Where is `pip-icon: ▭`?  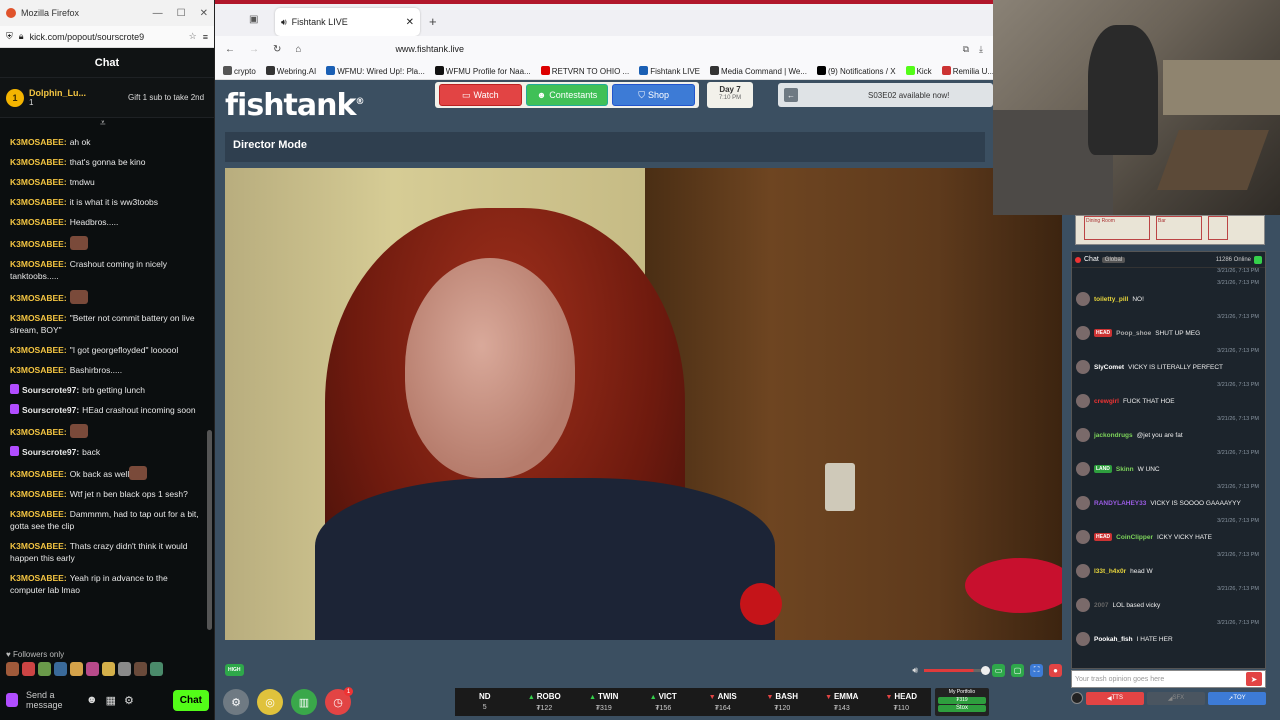
pip-icon: ▭ is located at coordinates (998, 670).